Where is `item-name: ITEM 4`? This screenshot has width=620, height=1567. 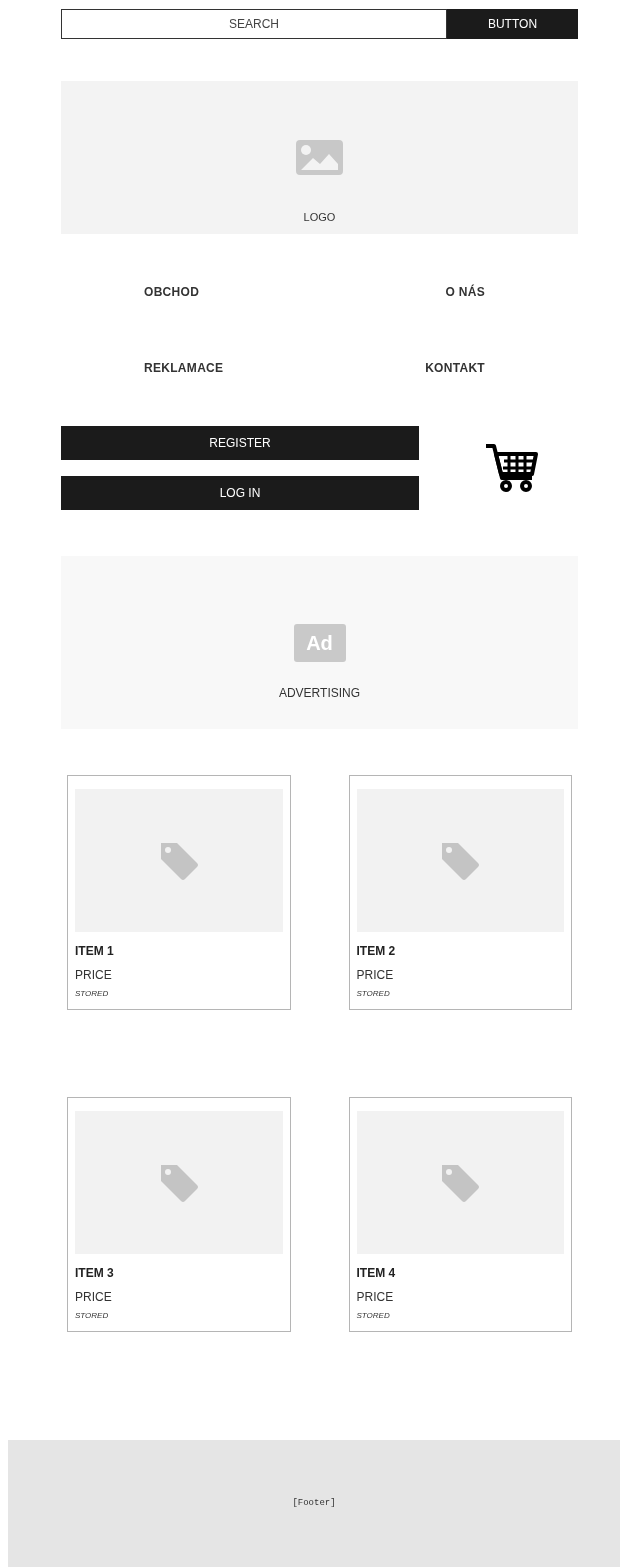
item-name: ITEM 4 is located at coordinates (376, 1273).